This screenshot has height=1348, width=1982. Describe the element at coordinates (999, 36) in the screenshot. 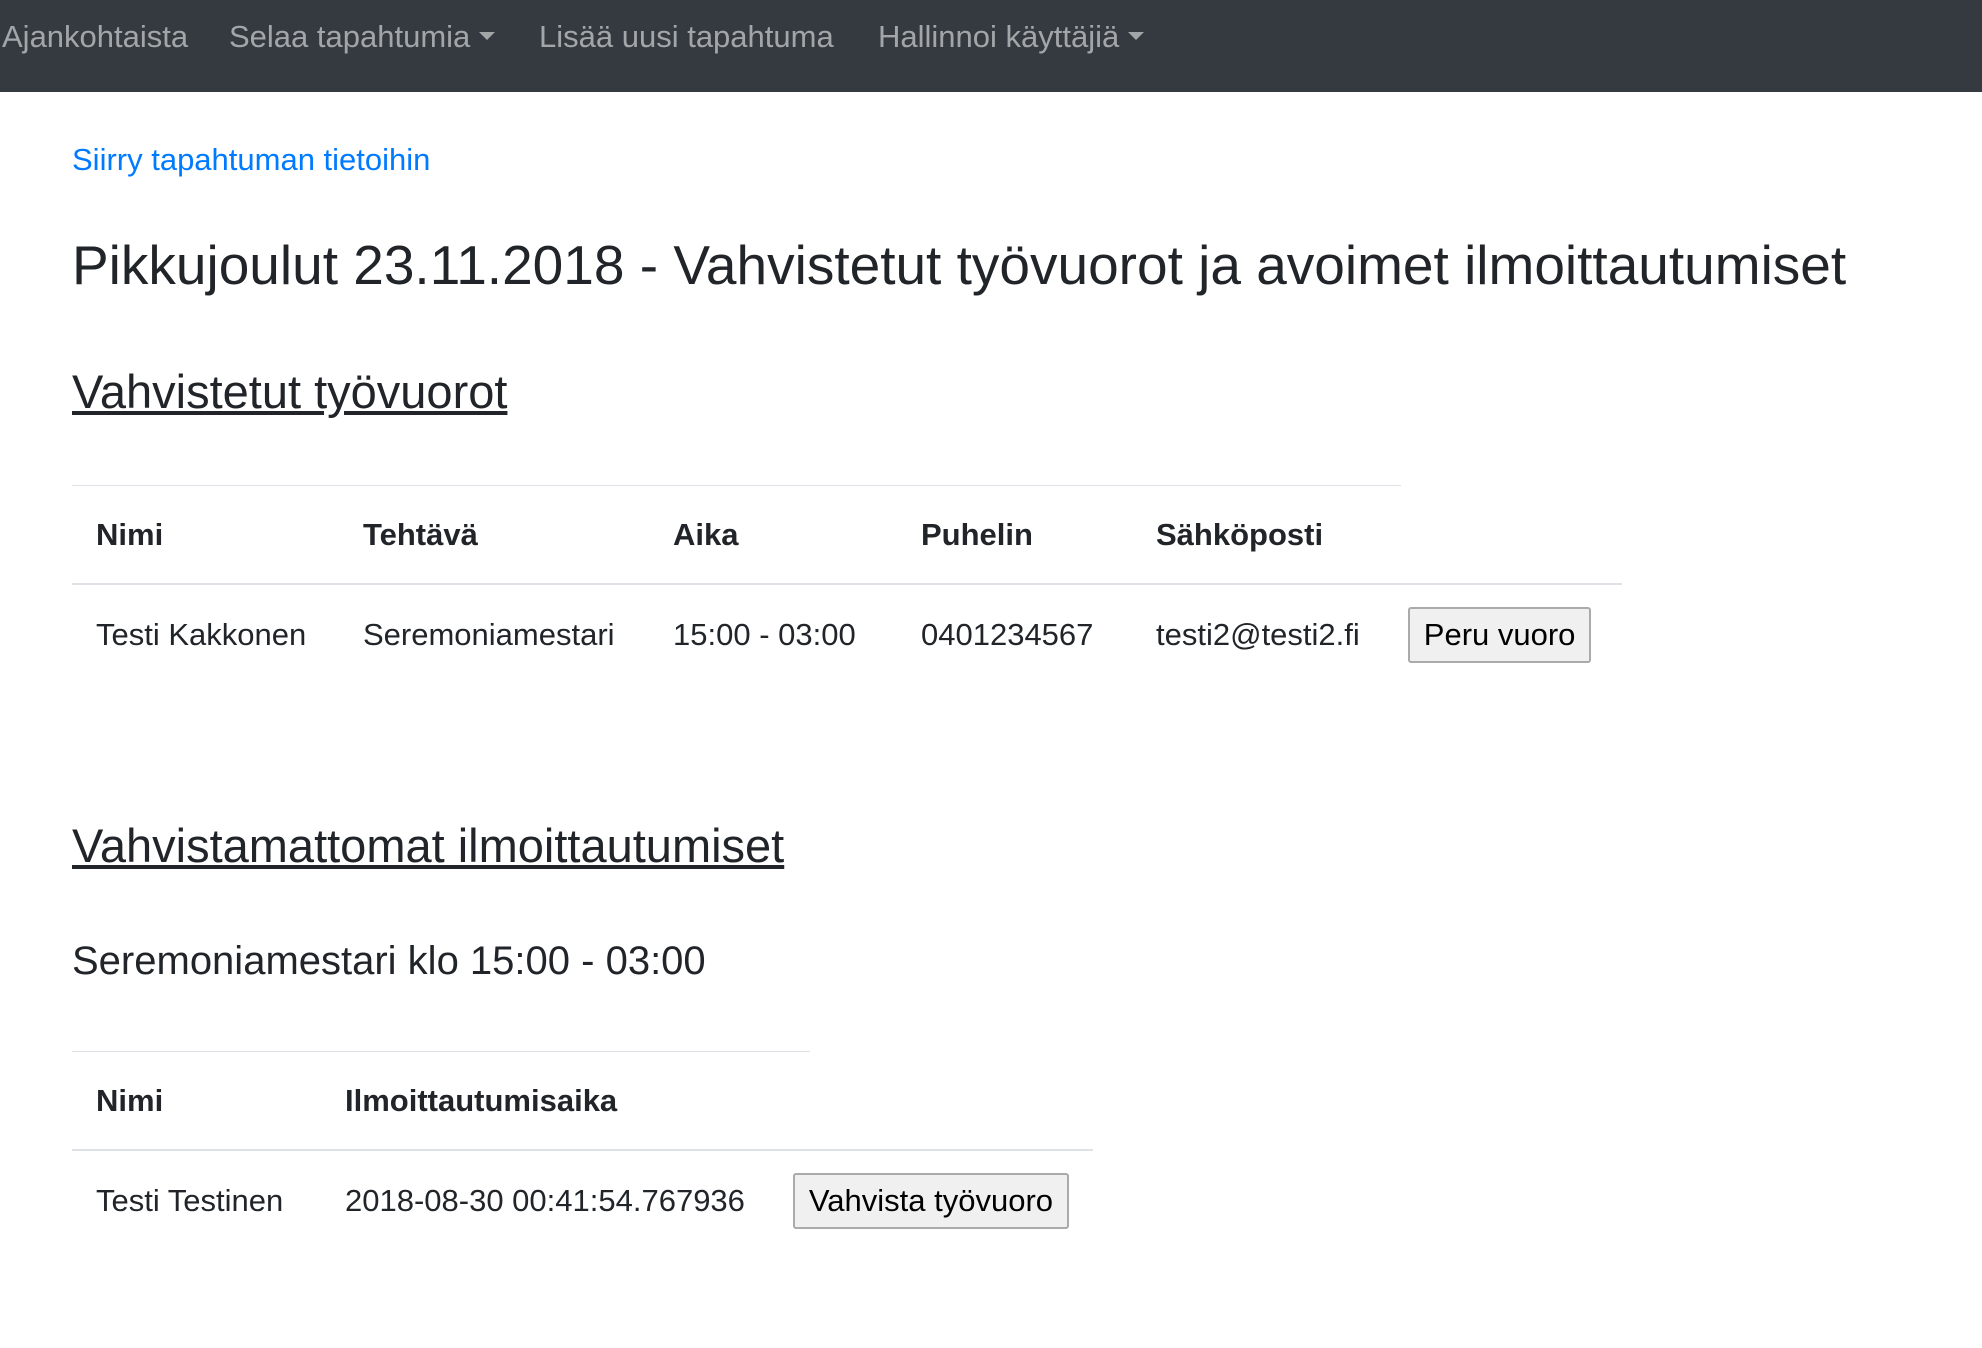

I see `nav-item-label: Hallinnoi käyttäjiä` at that location.